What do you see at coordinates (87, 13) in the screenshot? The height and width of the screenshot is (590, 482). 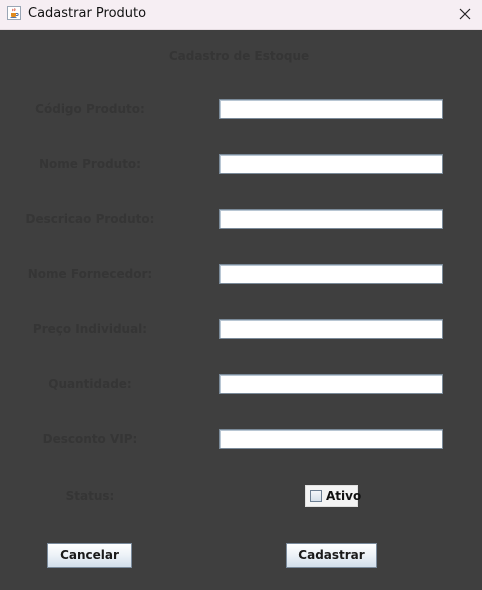 I see `window-title: Cadastrar Produto` at bounding box center [87, 13].